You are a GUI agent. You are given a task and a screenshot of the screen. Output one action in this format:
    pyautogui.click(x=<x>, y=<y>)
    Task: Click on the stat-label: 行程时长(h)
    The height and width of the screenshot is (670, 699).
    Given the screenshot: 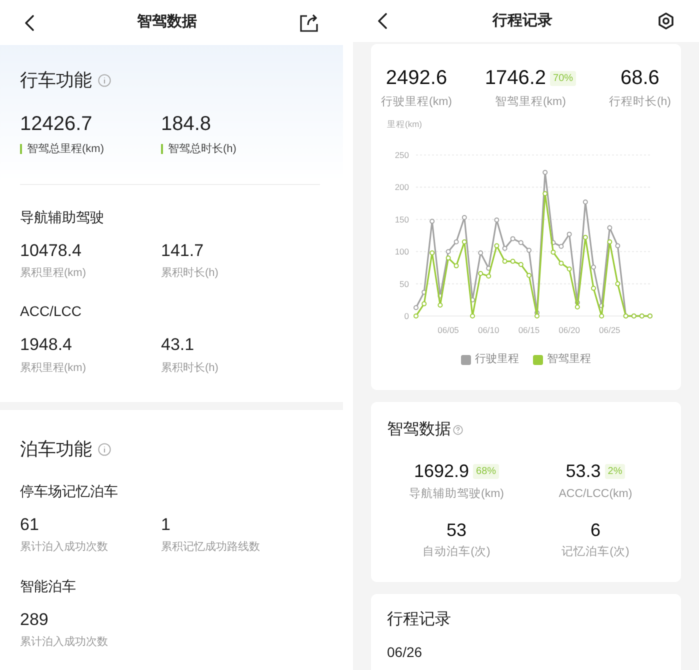 What is the action you would take?
    pyautogui.click(x=639, y=102)
    